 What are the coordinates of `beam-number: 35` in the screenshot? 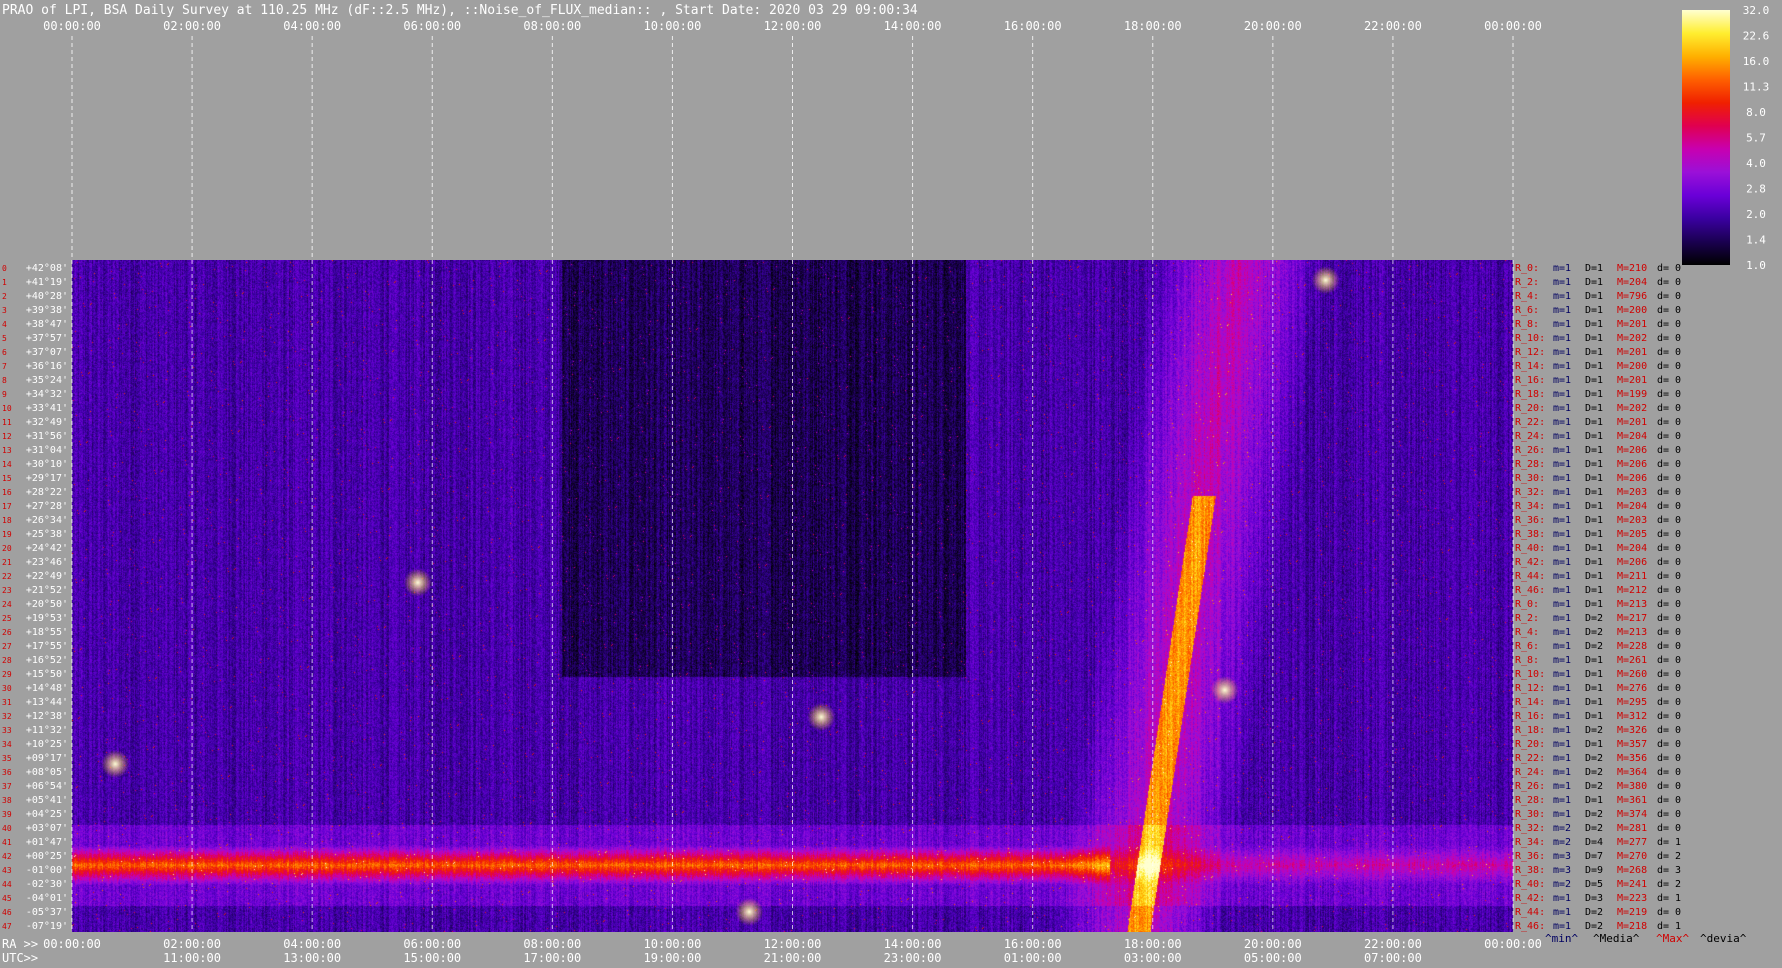 It's located at (7, 758).